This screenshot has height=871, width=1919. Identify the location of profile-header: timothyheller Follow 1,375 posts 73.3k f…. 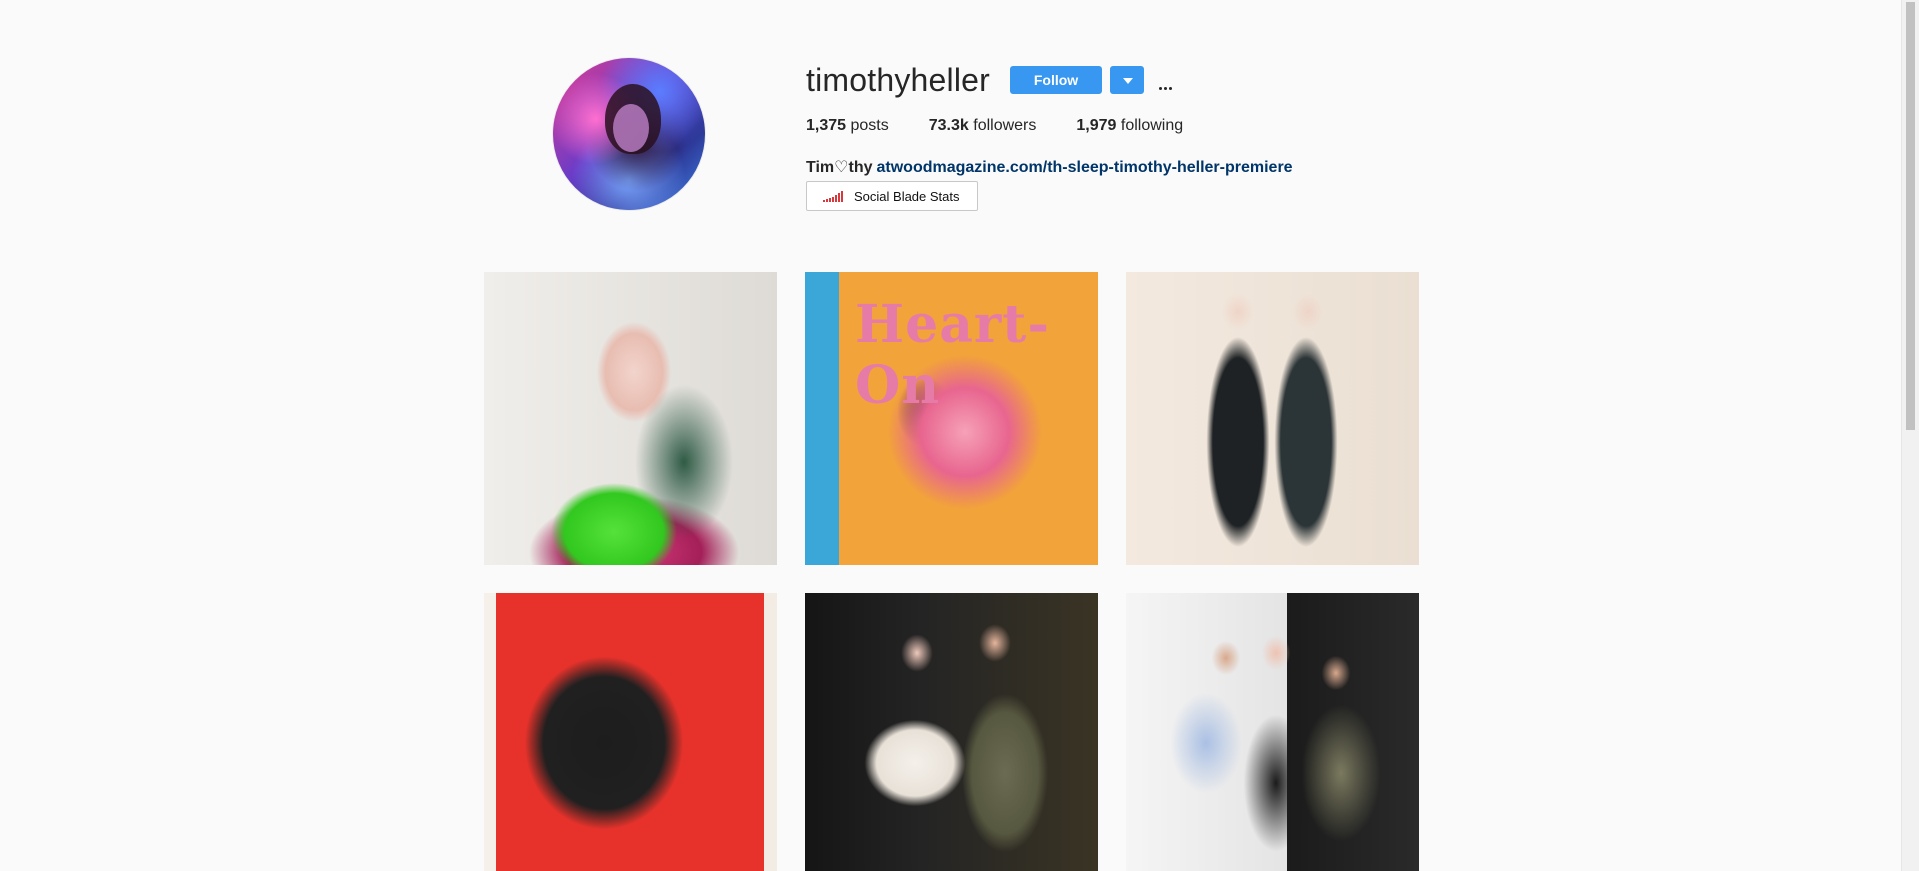
(951, 115).